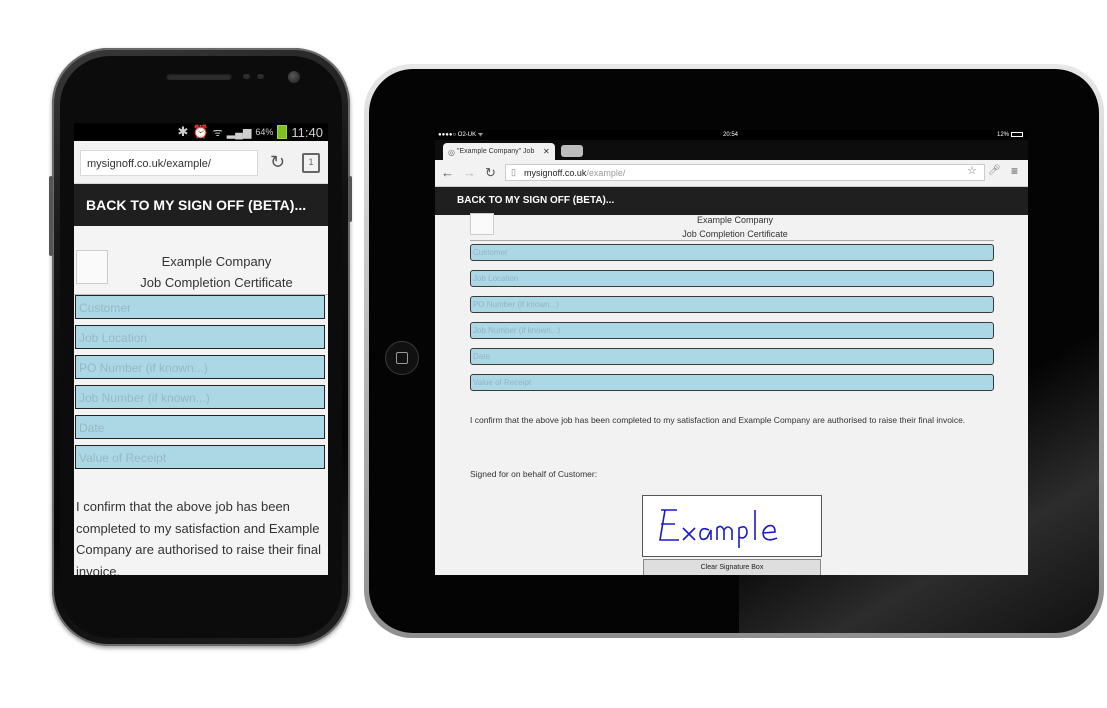 Image resolution: width=1107 pixels, height=708 pixels. I want to click on url-host: mysignoff.co.uk, so click(555, 173).